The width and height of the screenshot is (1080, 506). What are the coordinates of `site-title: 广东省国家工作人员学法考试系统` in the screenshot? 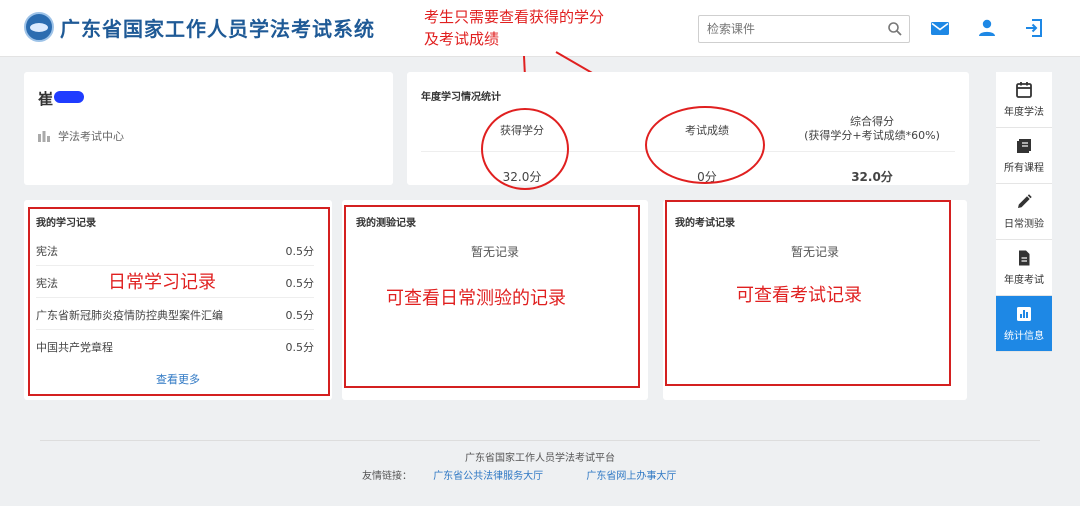 It's located at (217, 28).